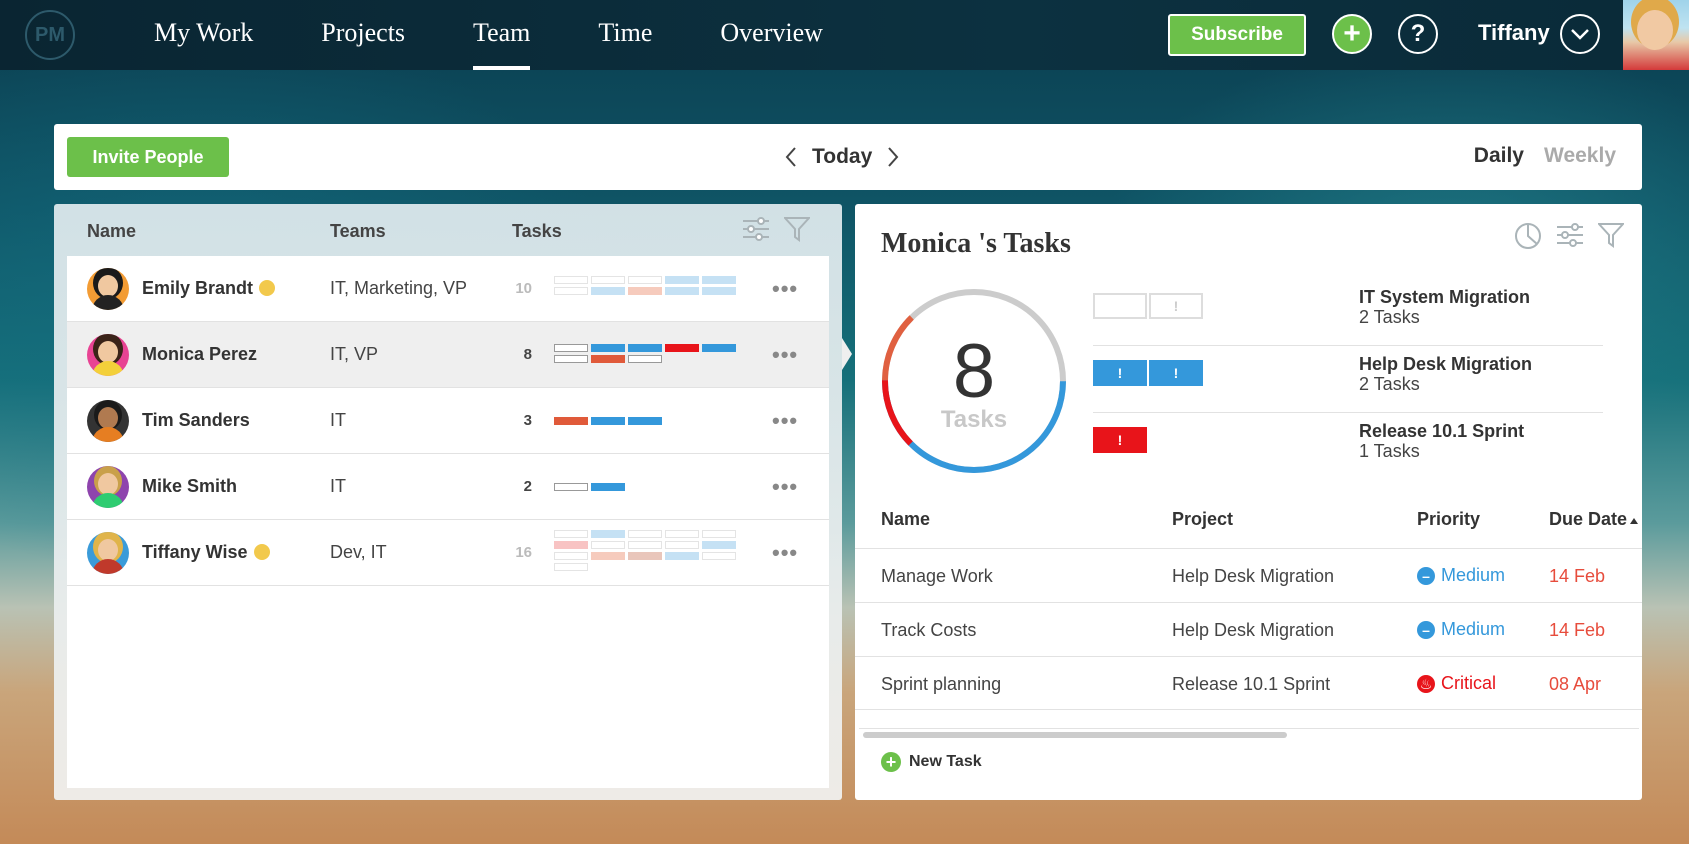 The height and width of the screenshot is (844, 1689). I want to click on task-col-header-priority: Priority, so click(1448, 519).